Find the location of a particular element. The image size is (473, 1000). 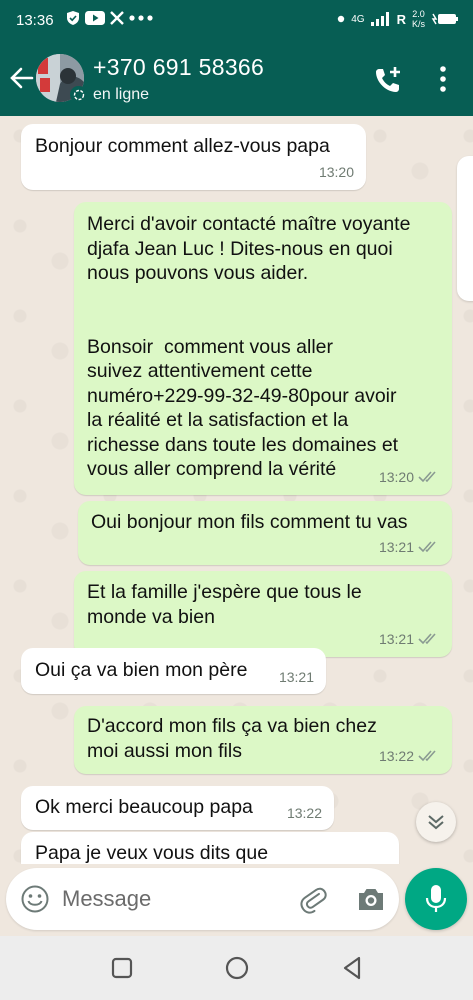

add-call-icon is located at coordinates (388, 80).